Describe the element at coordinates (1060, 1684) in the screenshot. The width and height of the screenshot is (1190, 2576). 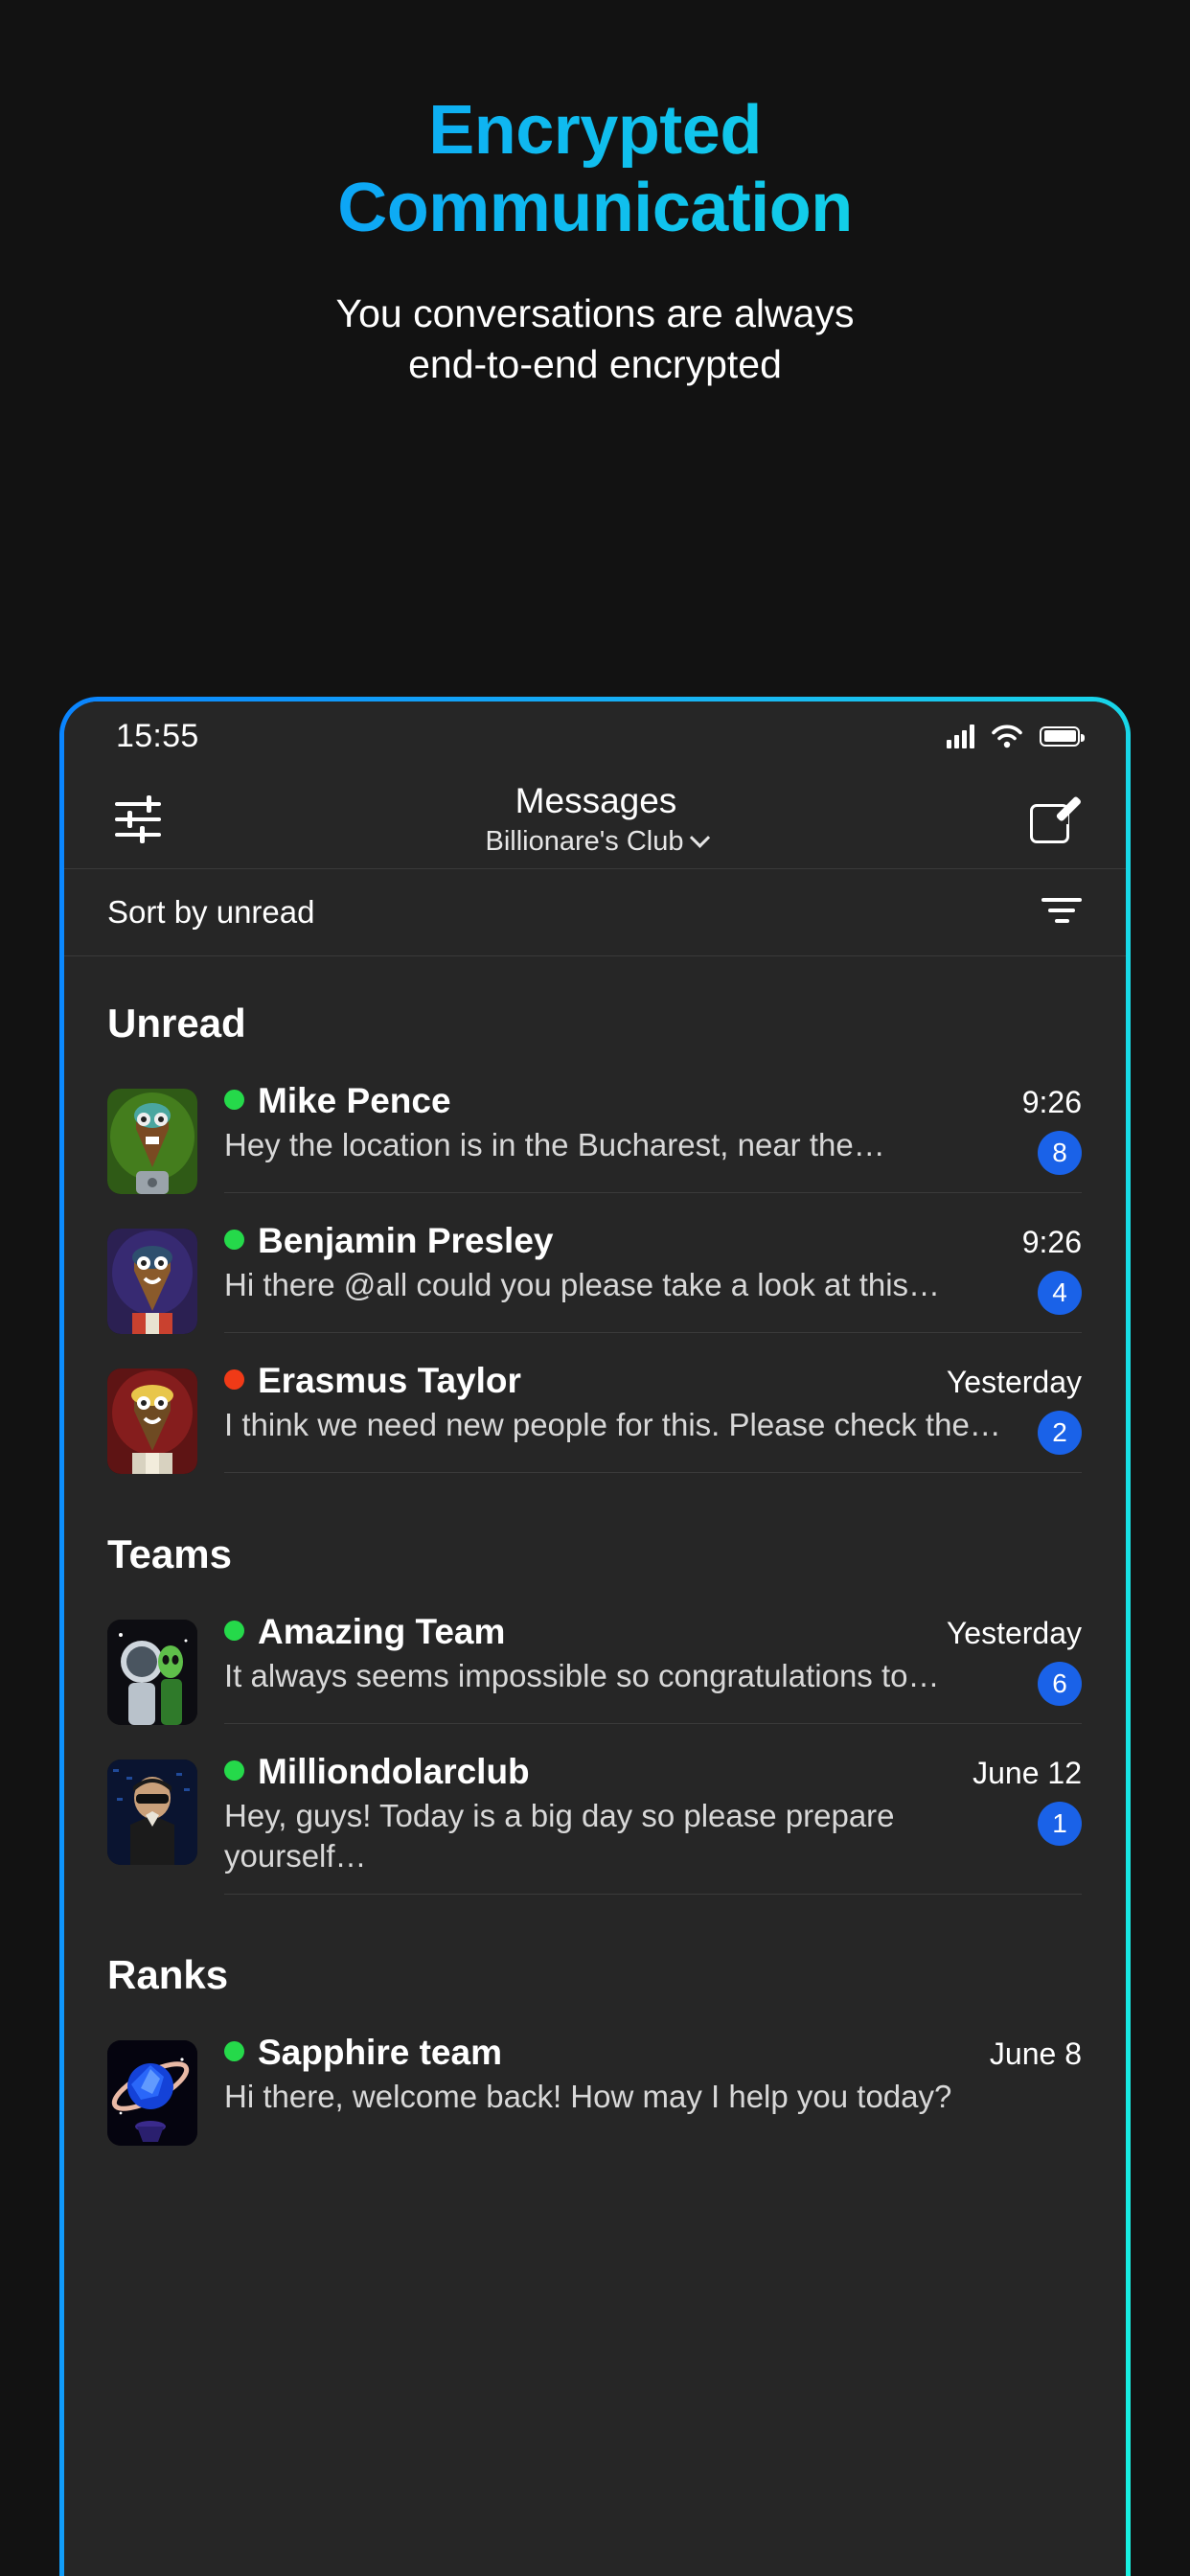
I see `unread-badge: 6` at that location.